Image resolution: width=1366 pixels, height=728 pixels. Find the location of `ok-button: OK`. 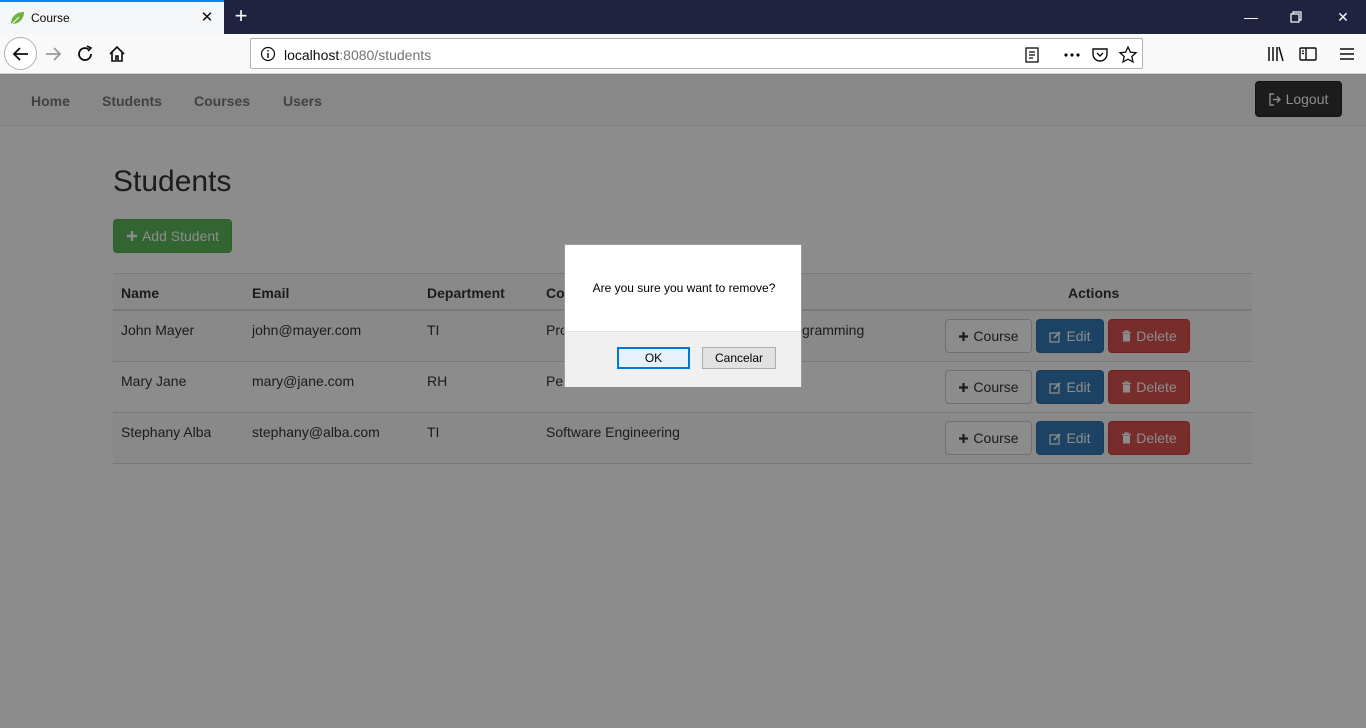

ok-button: OK is located at coordinates (653, 358).